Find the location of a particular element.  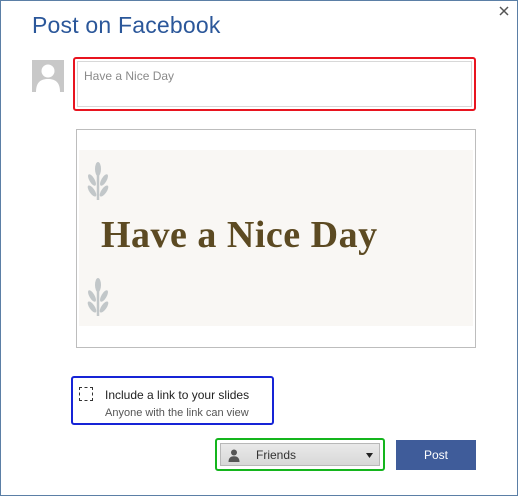

user-silhouette-icon is located at coordinates (48, 78).